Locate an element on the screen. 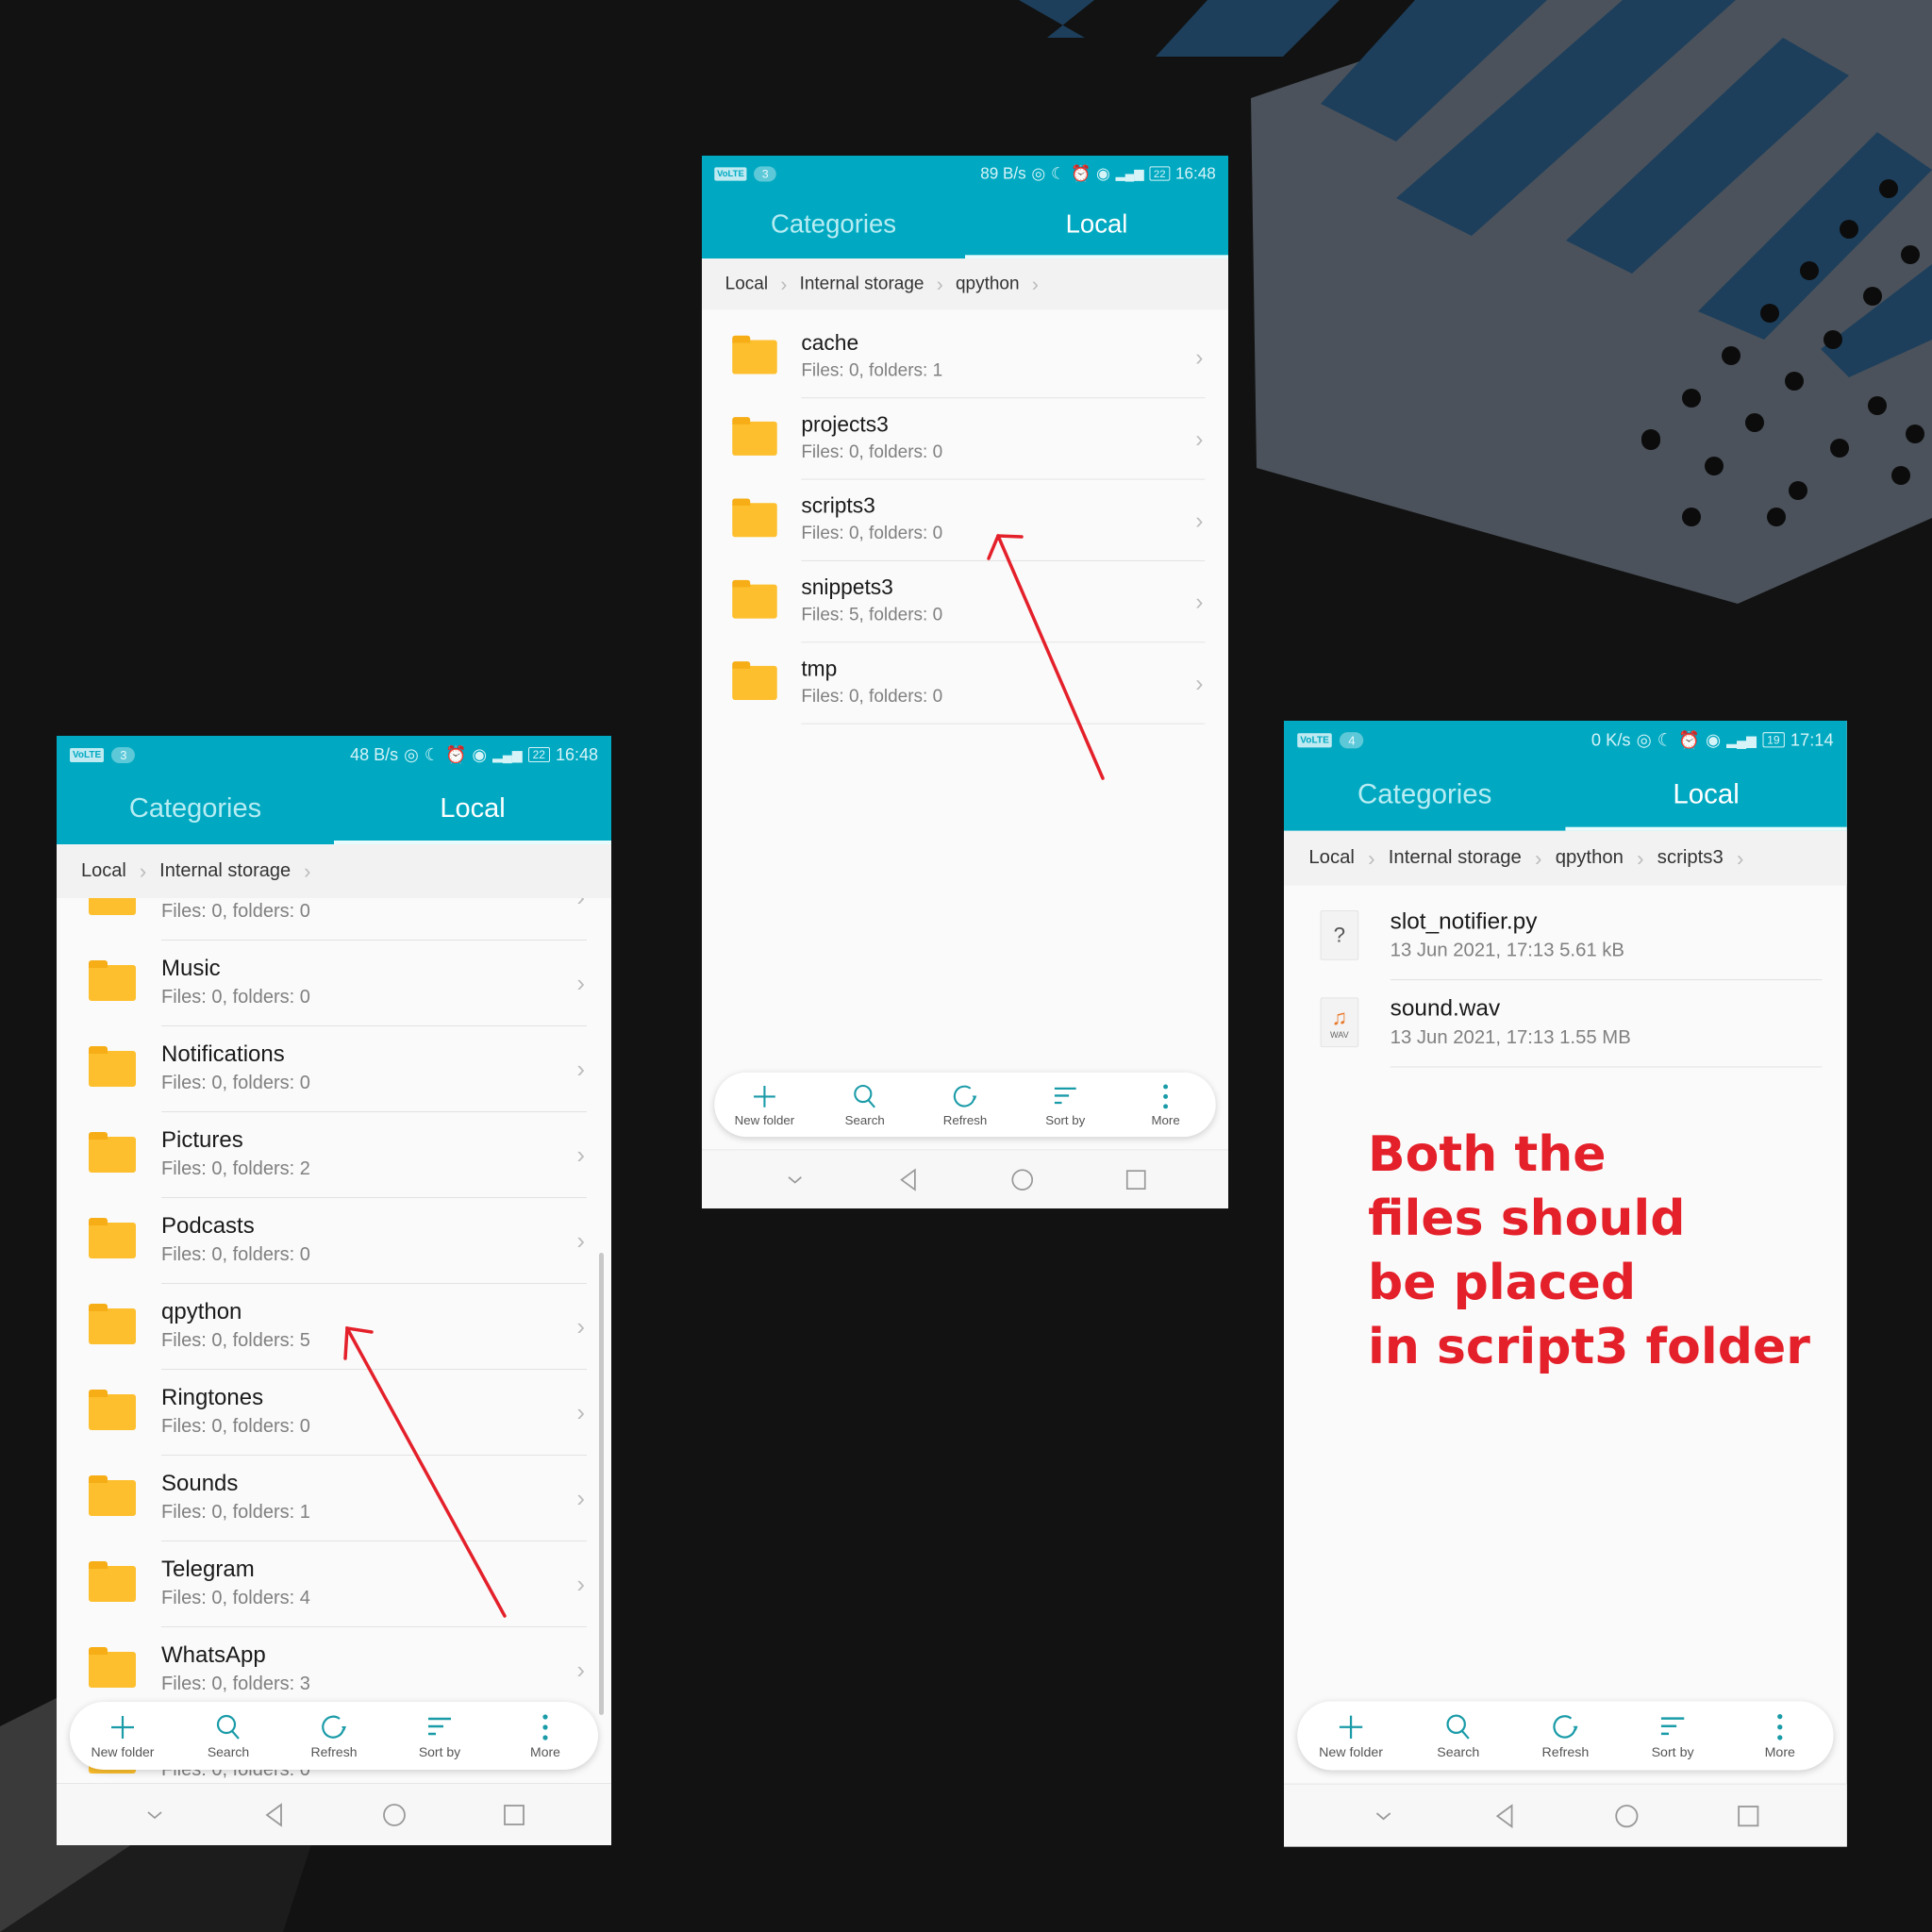 This screenshot has width=1932, height=1932. folder-row: WhatsApp Files: 0, folders: 3 › is located at coordinates (334, 1670).